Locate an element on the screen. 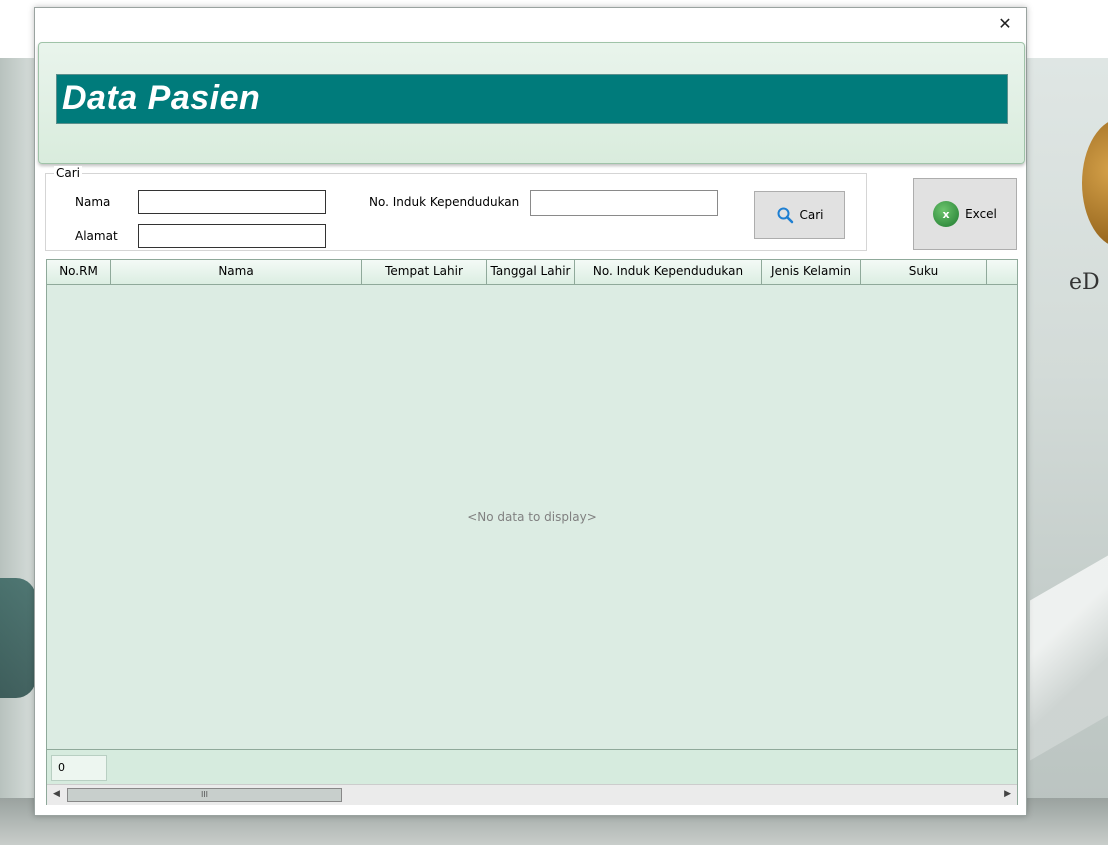  column-header-tanggal-lahir: Tanggal Lahir is located at coordinates (531, 272).